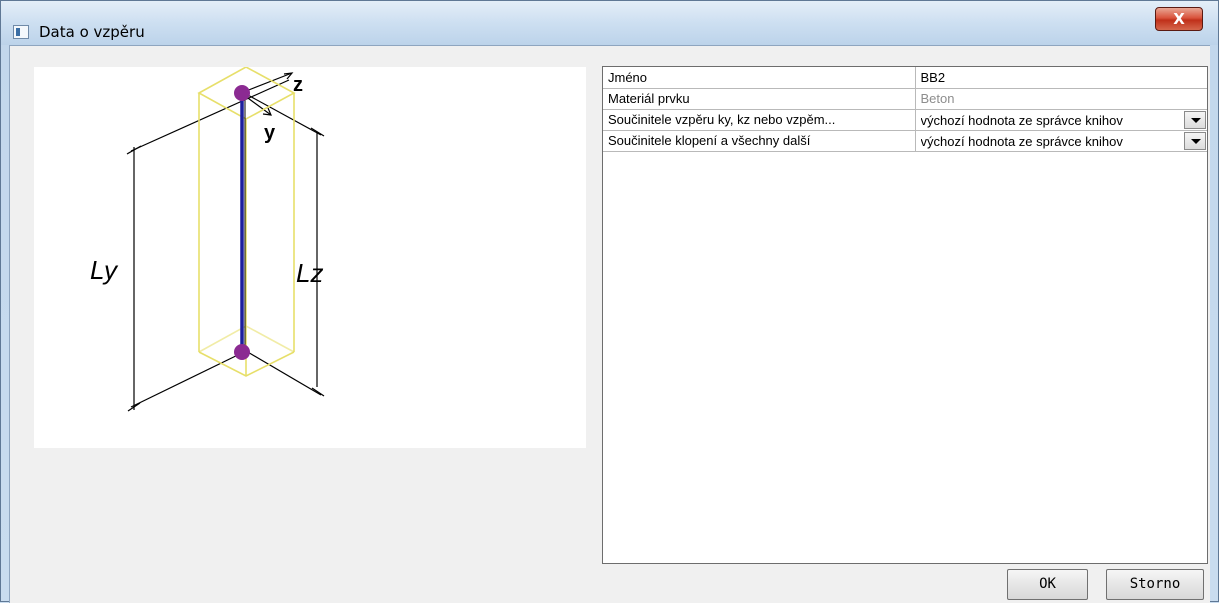  I want to click on property-row-name: Jméno BB2, so click(905, 78).